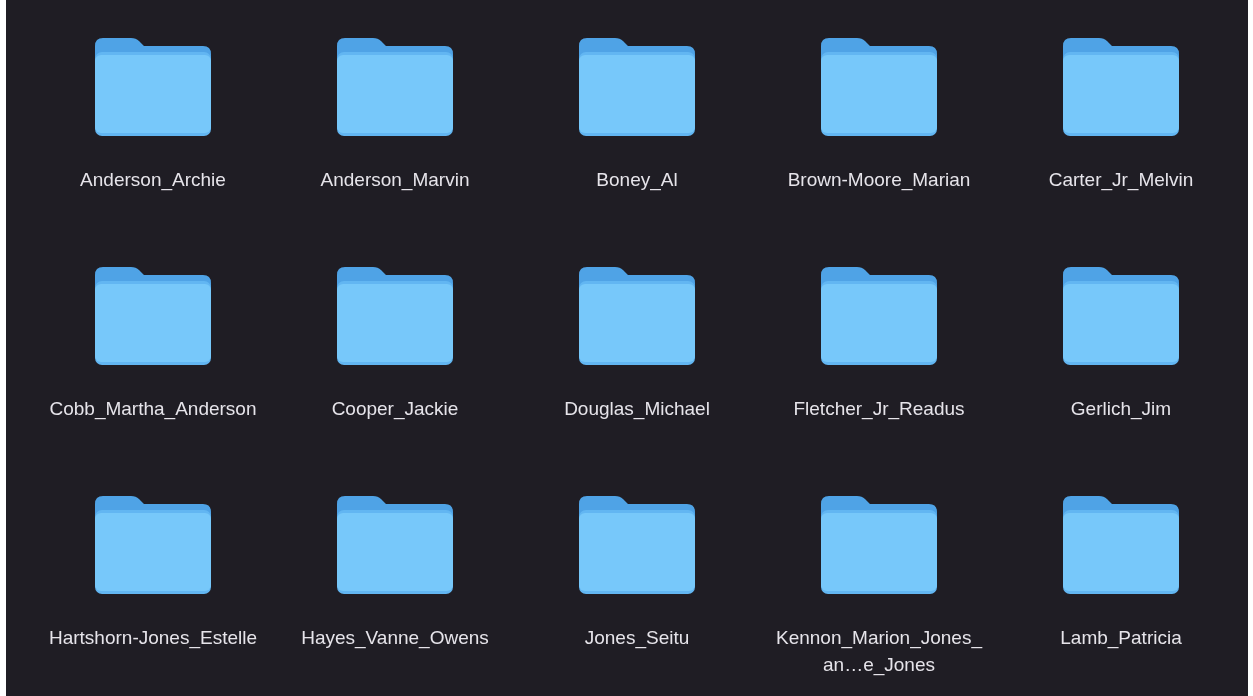 This screenshot has width=1253, height=696. What do you see at coordinates (395, 637) in the screenshot?
I see `folder-name: Hayes_Vanne_Owens` at bounding box center [395, 637].